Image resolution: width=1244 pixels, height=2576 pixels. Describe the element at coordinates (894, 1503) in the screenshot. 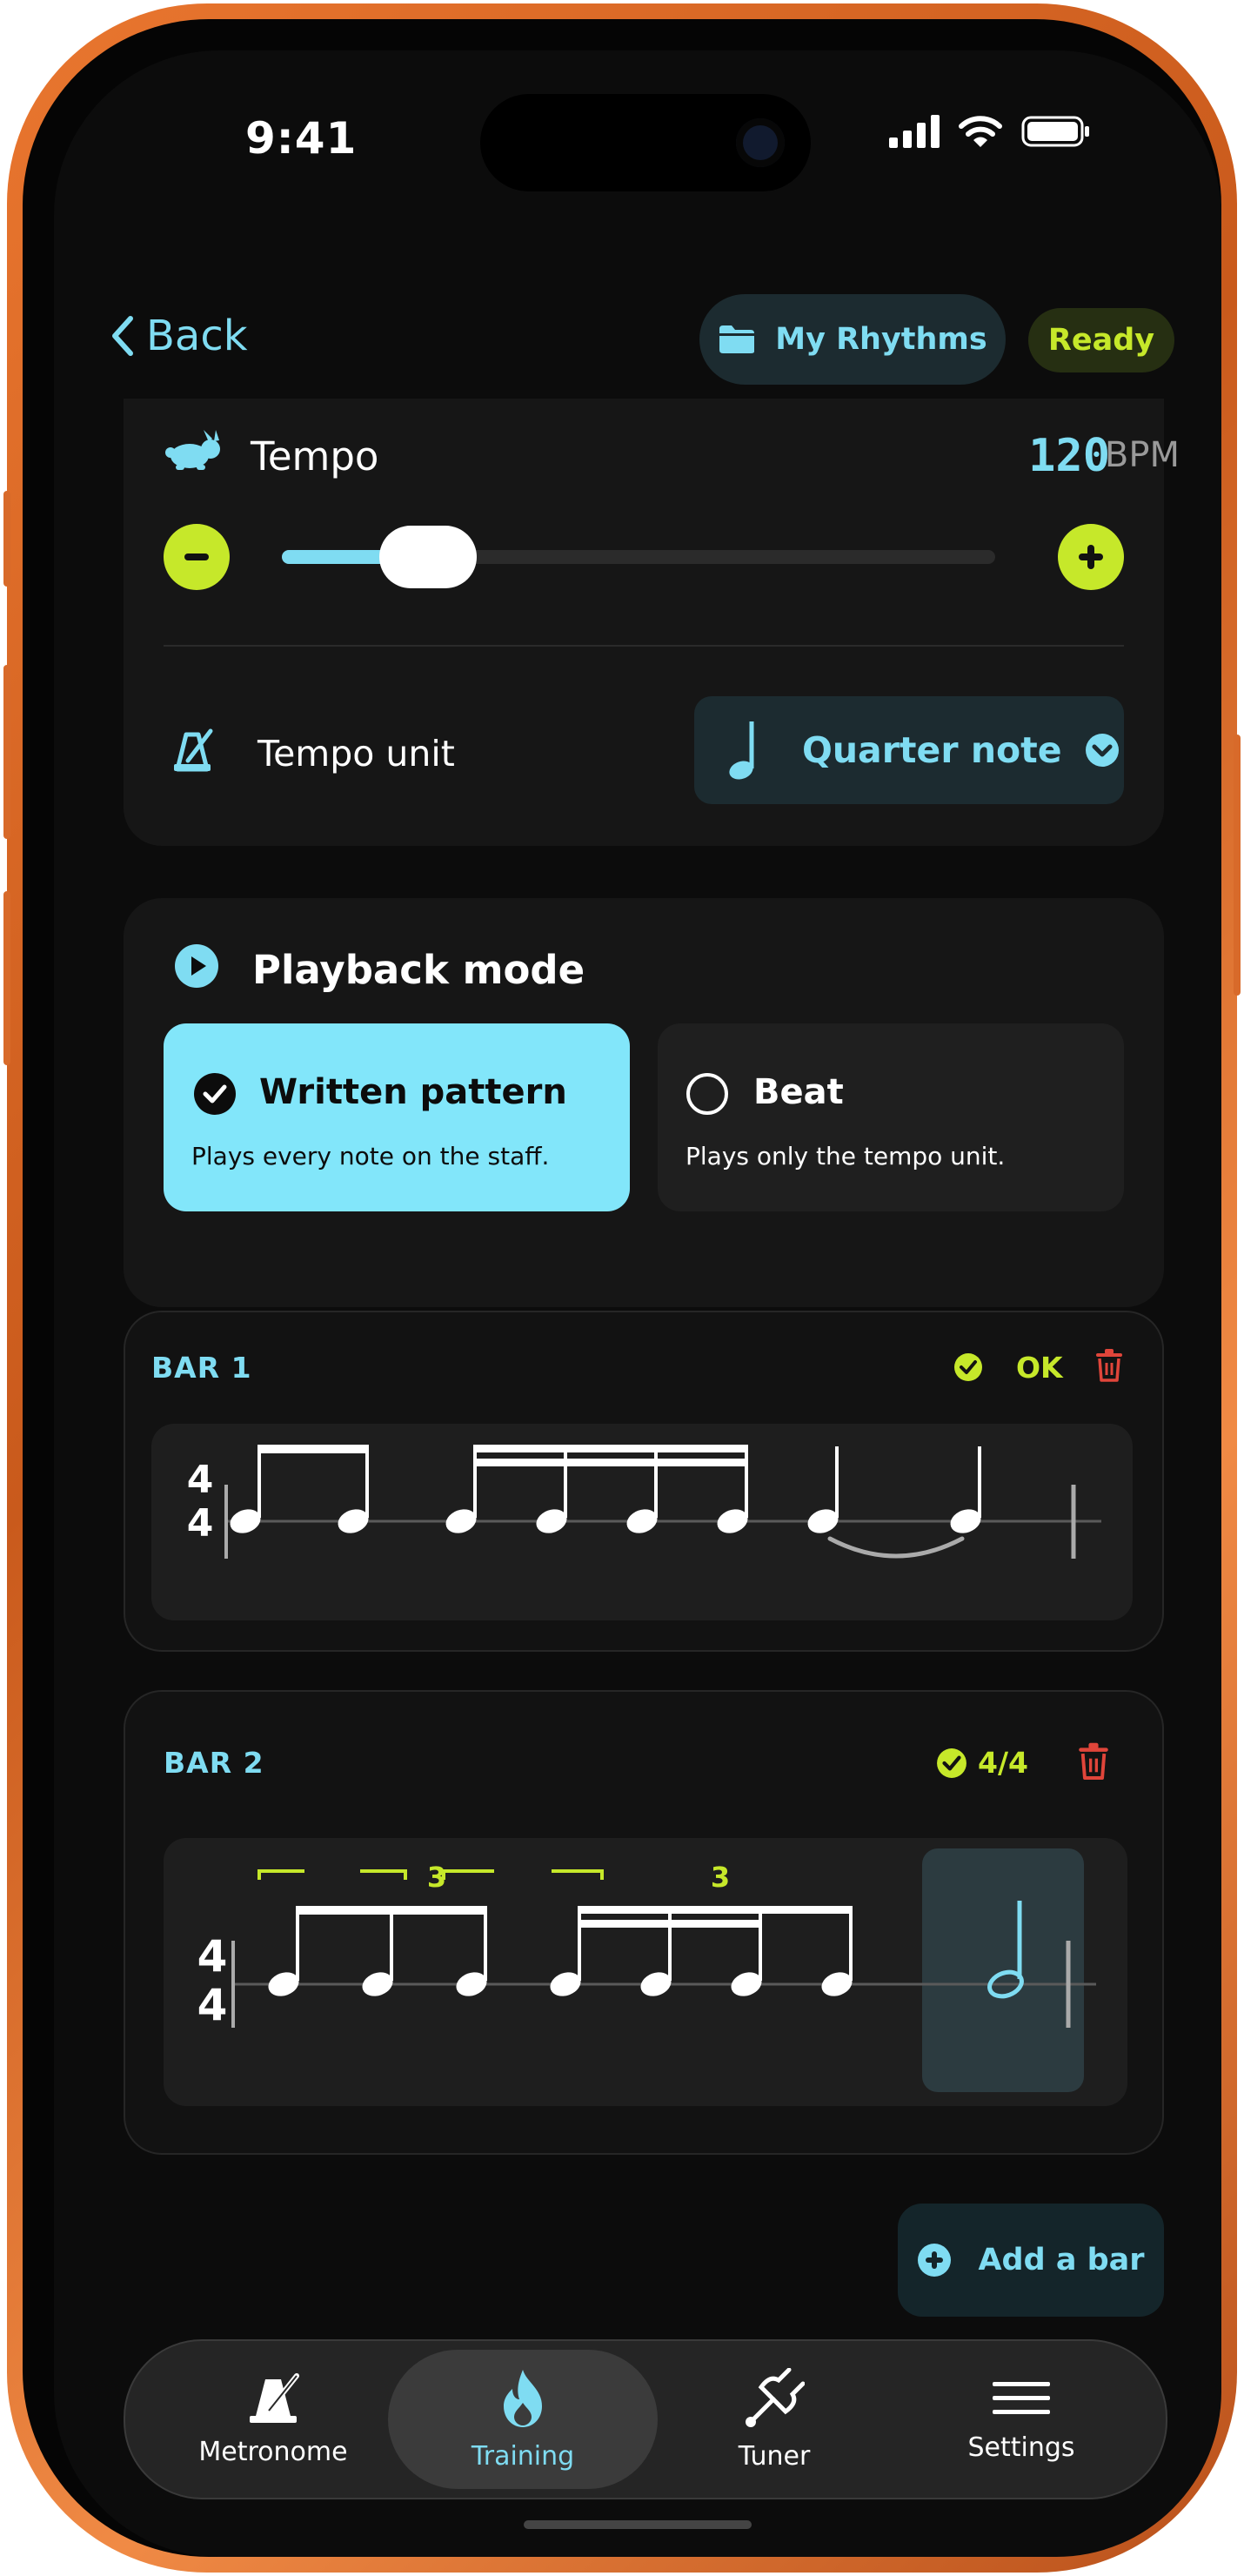

I see `tied-quarter-notes` at that location.